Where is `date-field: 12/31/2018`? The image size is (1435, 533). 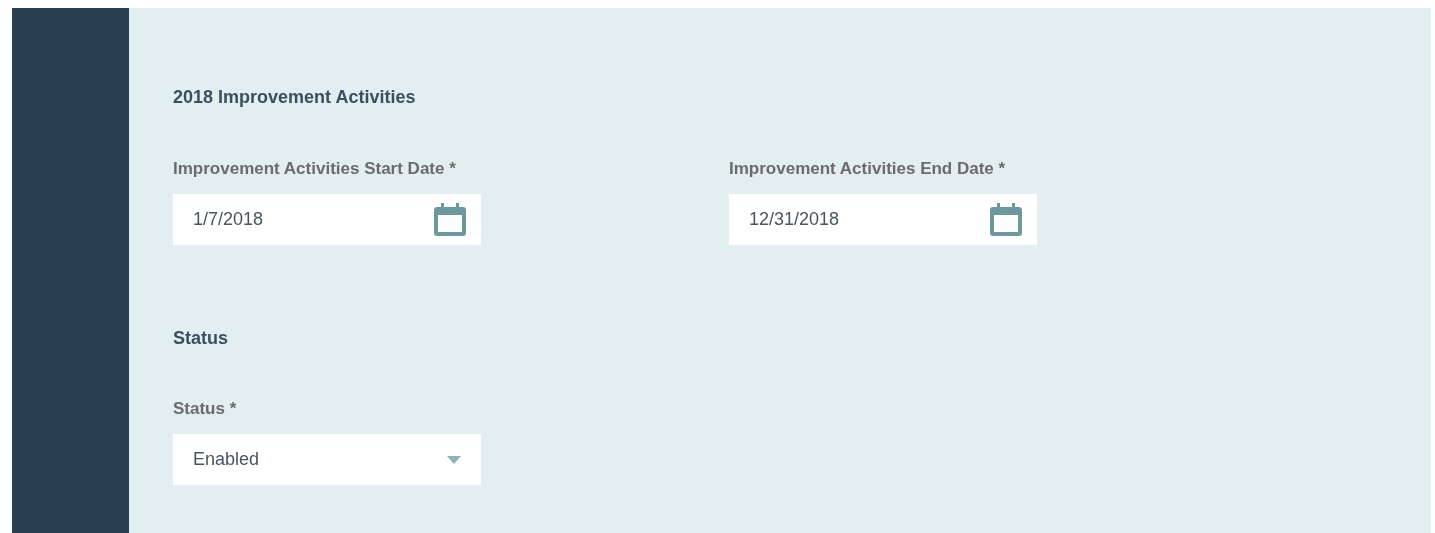 date-field: 12/31/2018 is located at coordinates (883, 219).